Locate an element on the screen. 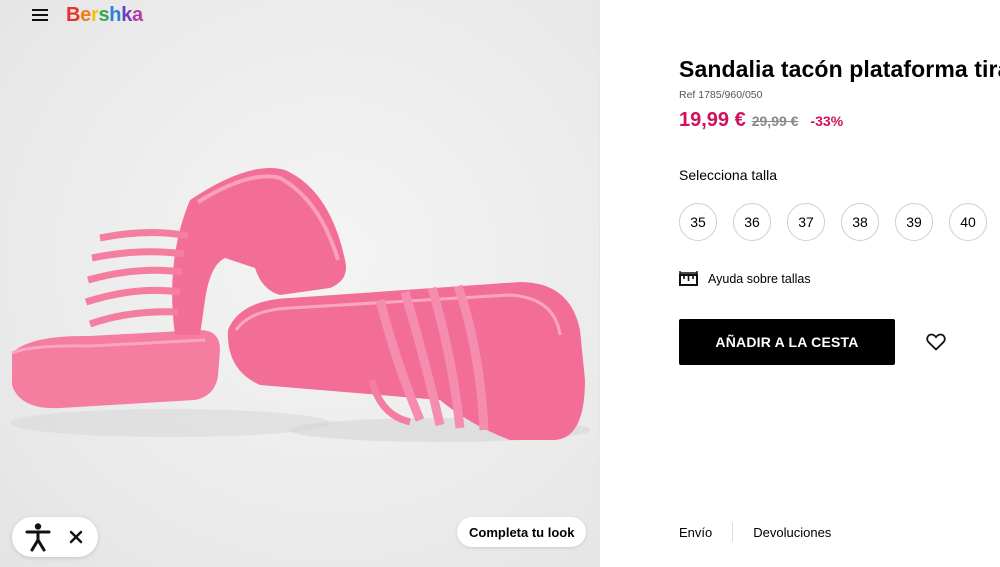 The image size is (1000, 567). accessibility-widget is located at coordinates (55, 537).